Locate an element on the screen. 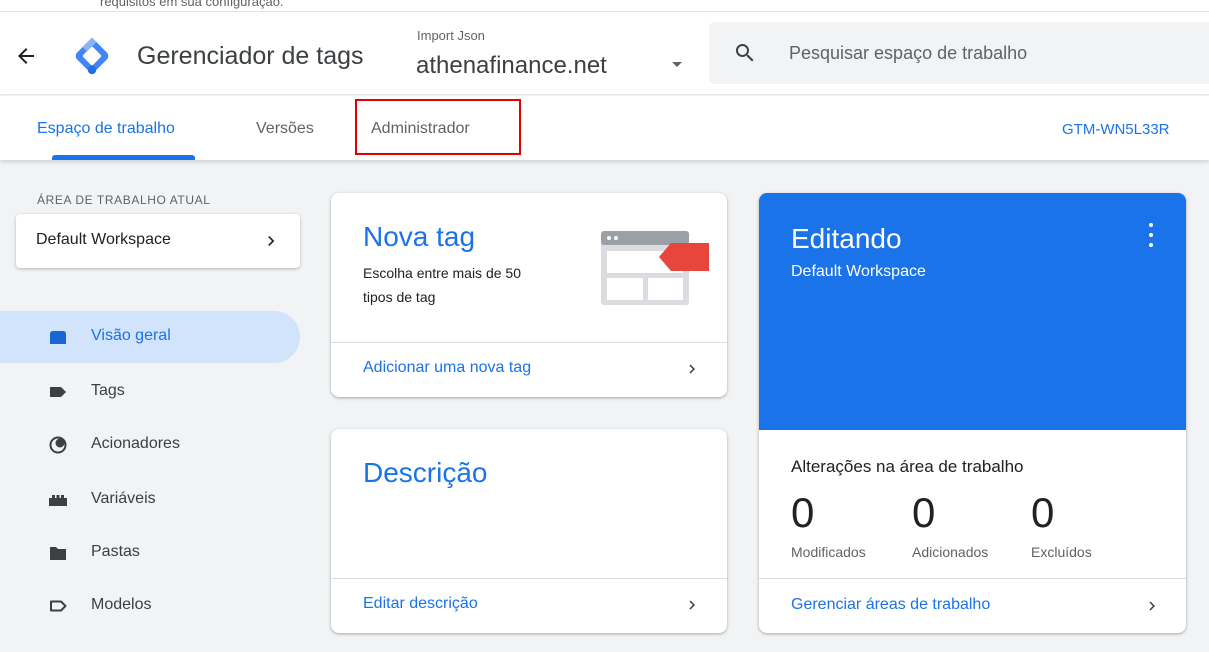  active-tab-indicator is located at coordinates (123, 157).